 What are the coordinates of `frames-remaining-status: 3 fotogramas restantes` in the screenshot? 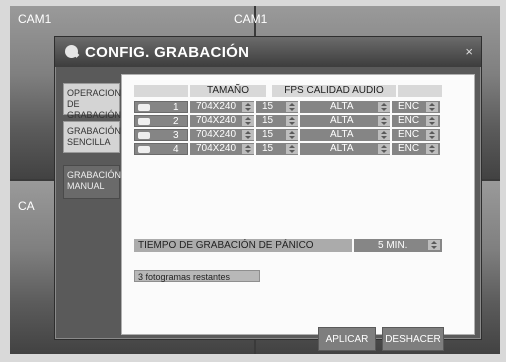 It's located at (197, 276).